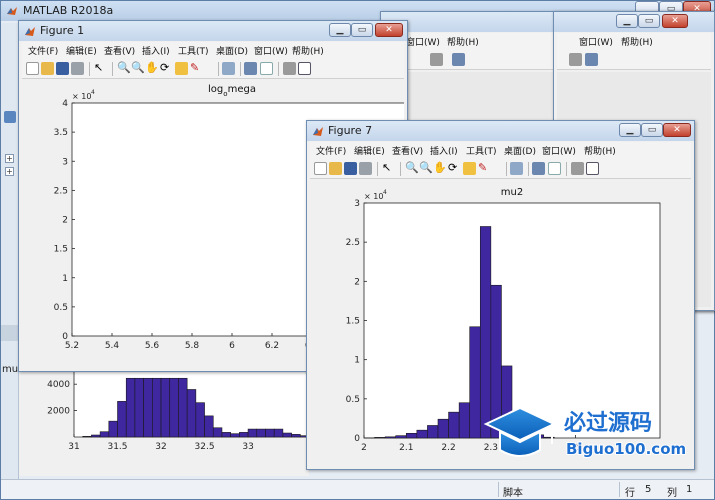 The image size is (715, 500). Describe the element at coordinates (389, 30) in the screenshot. I see `figure-1-close-button: ✕` at that location.